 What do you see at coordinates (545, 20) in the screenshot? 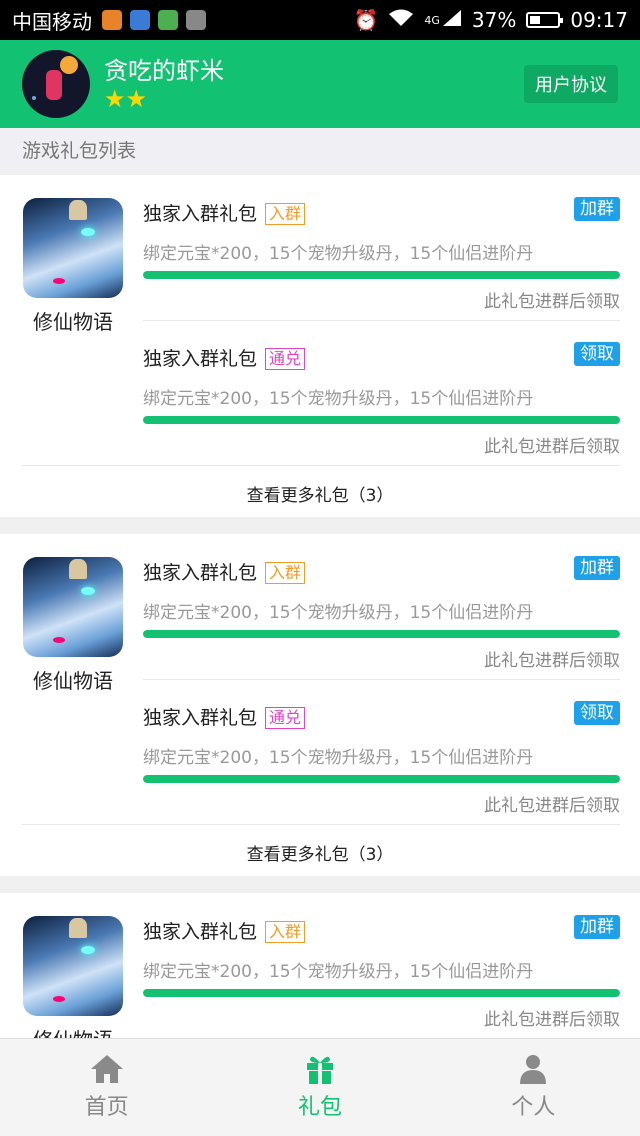
I see `battery-icon` at bounding box center [545, 20].